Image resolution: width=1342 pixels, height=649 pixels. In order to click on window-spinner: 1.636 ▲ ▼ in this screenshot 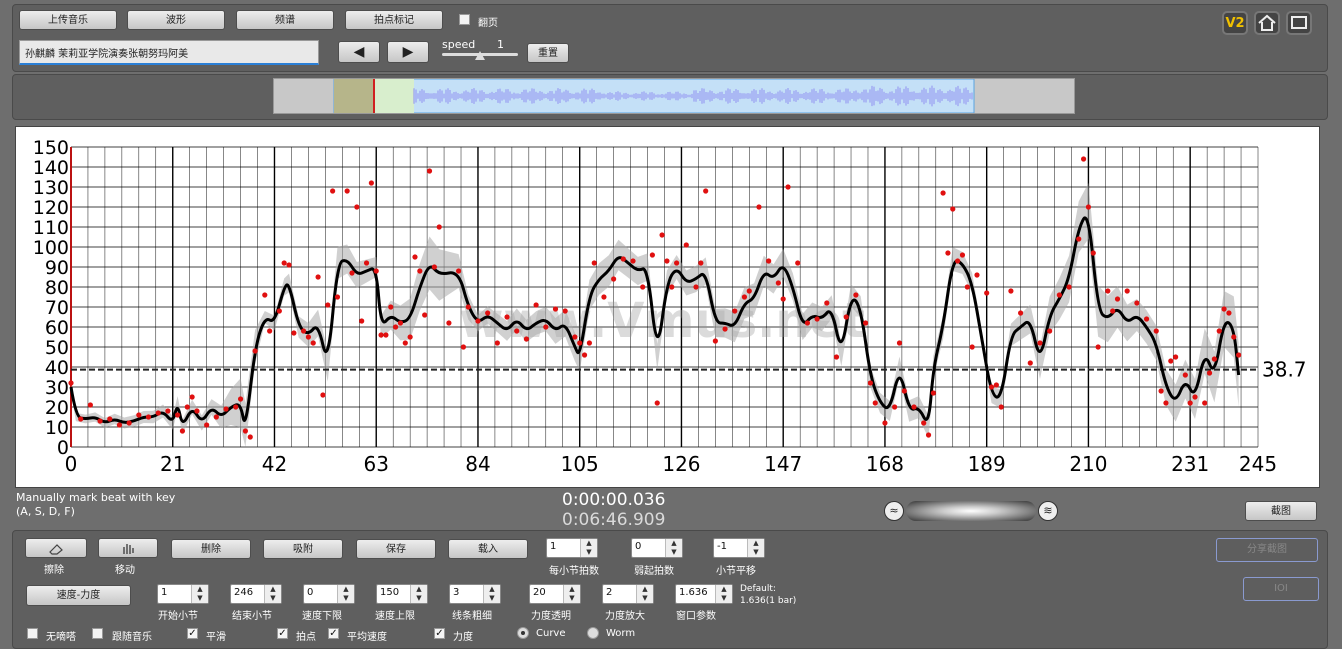, I will do `click(704, 594)`.